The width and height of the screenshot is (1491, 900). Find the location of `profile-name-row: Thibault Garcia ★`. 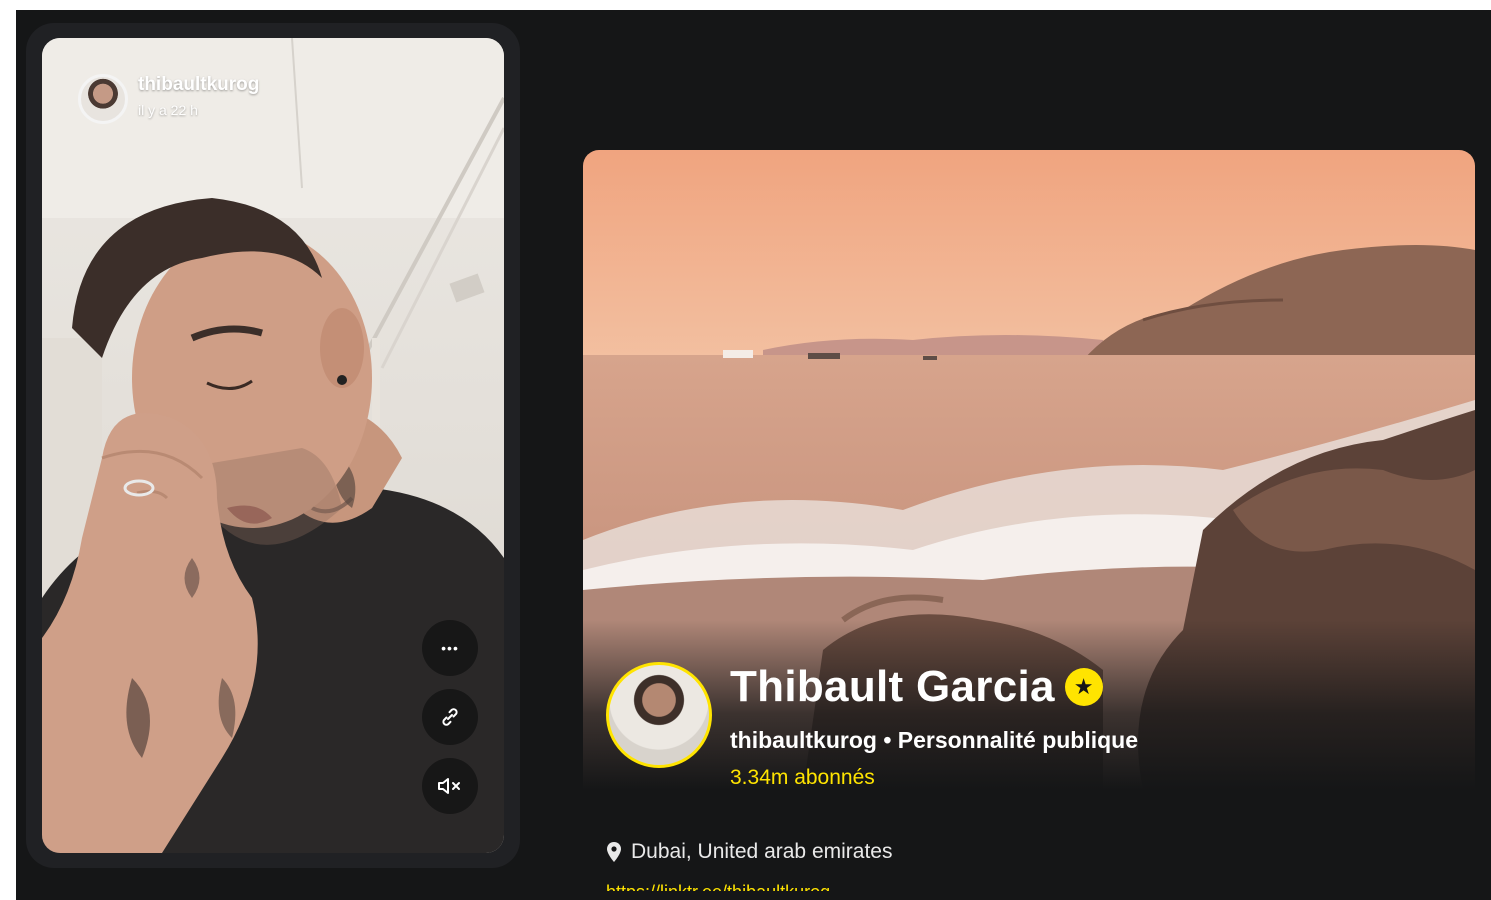

profile-name-row: Thibault Garcia ★ is located at coordinates (916, 687).